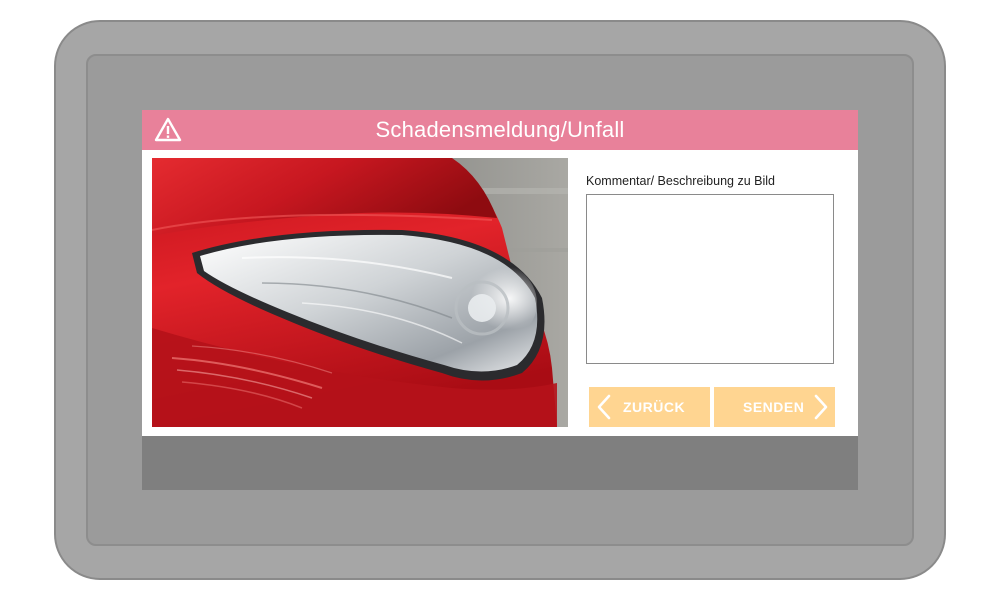  What do you see at coordinates (680, 181) in the screenshot?
I see `comment-label: Kommentar/ Beschreibung zu Bild` at bounding box center [680, 181].